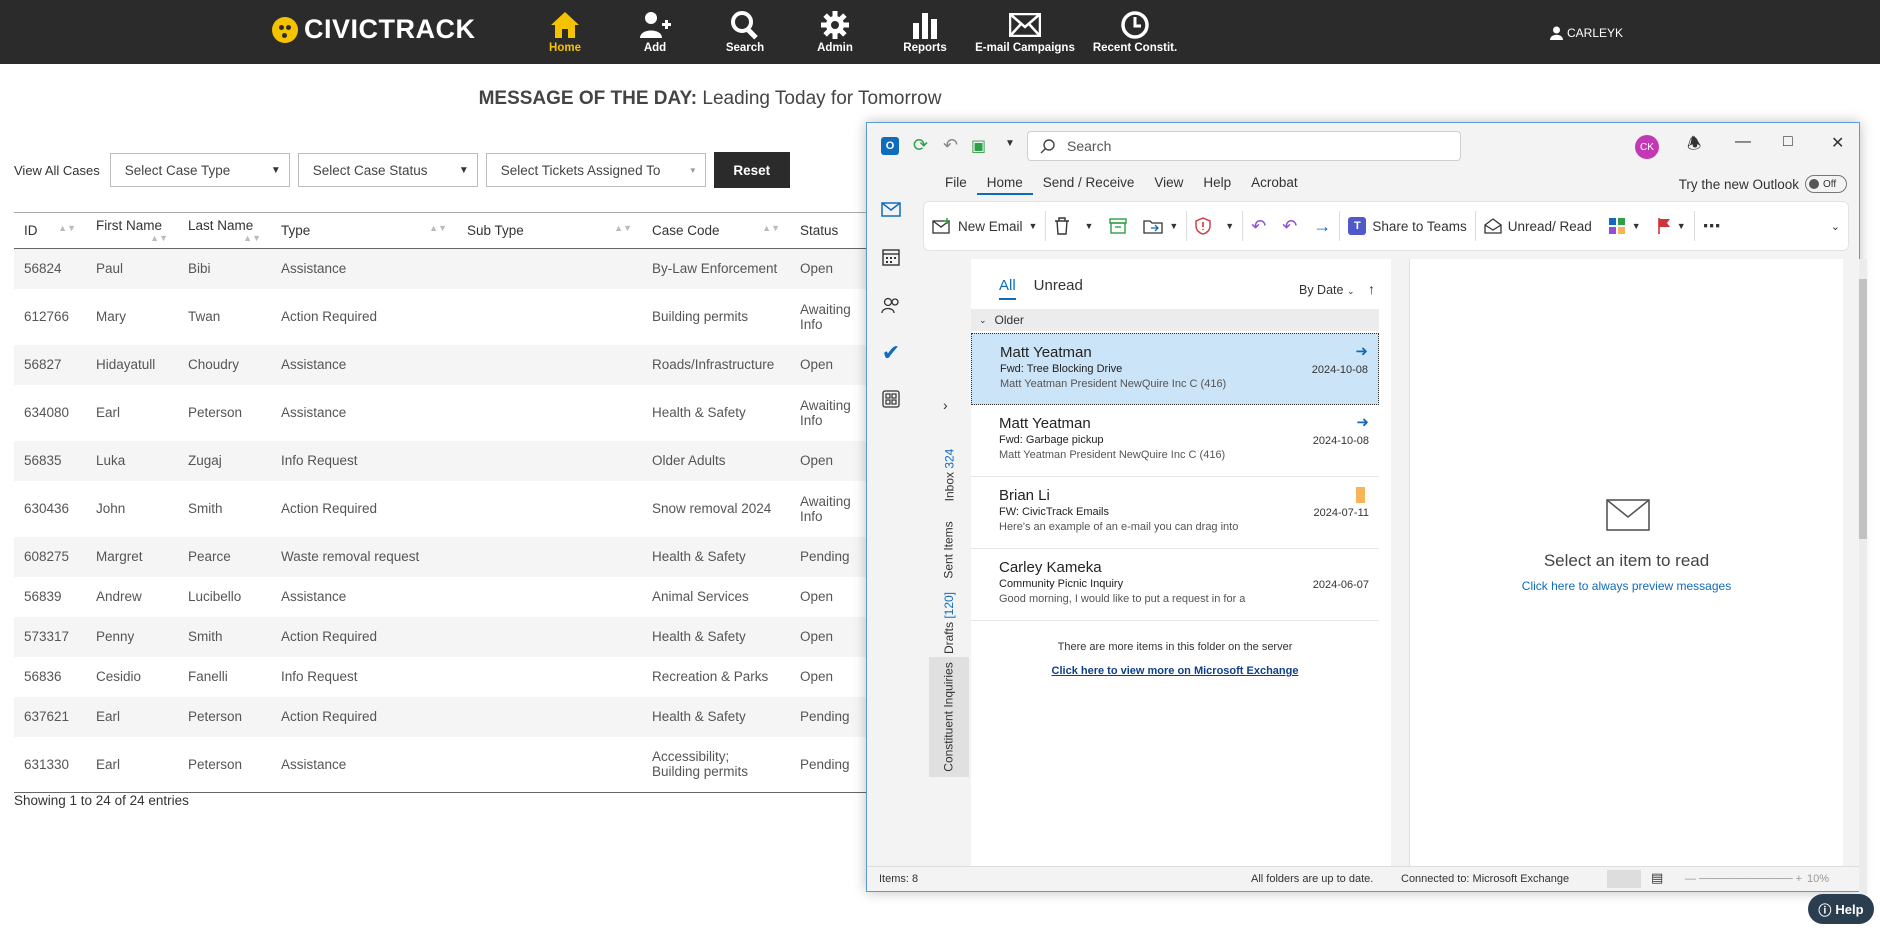 This screenshot has height=930, width=1880. Describe the element at coordinates (1371, 289) in the screenshot. I see `sort-direction-icon: ↑` at that location.